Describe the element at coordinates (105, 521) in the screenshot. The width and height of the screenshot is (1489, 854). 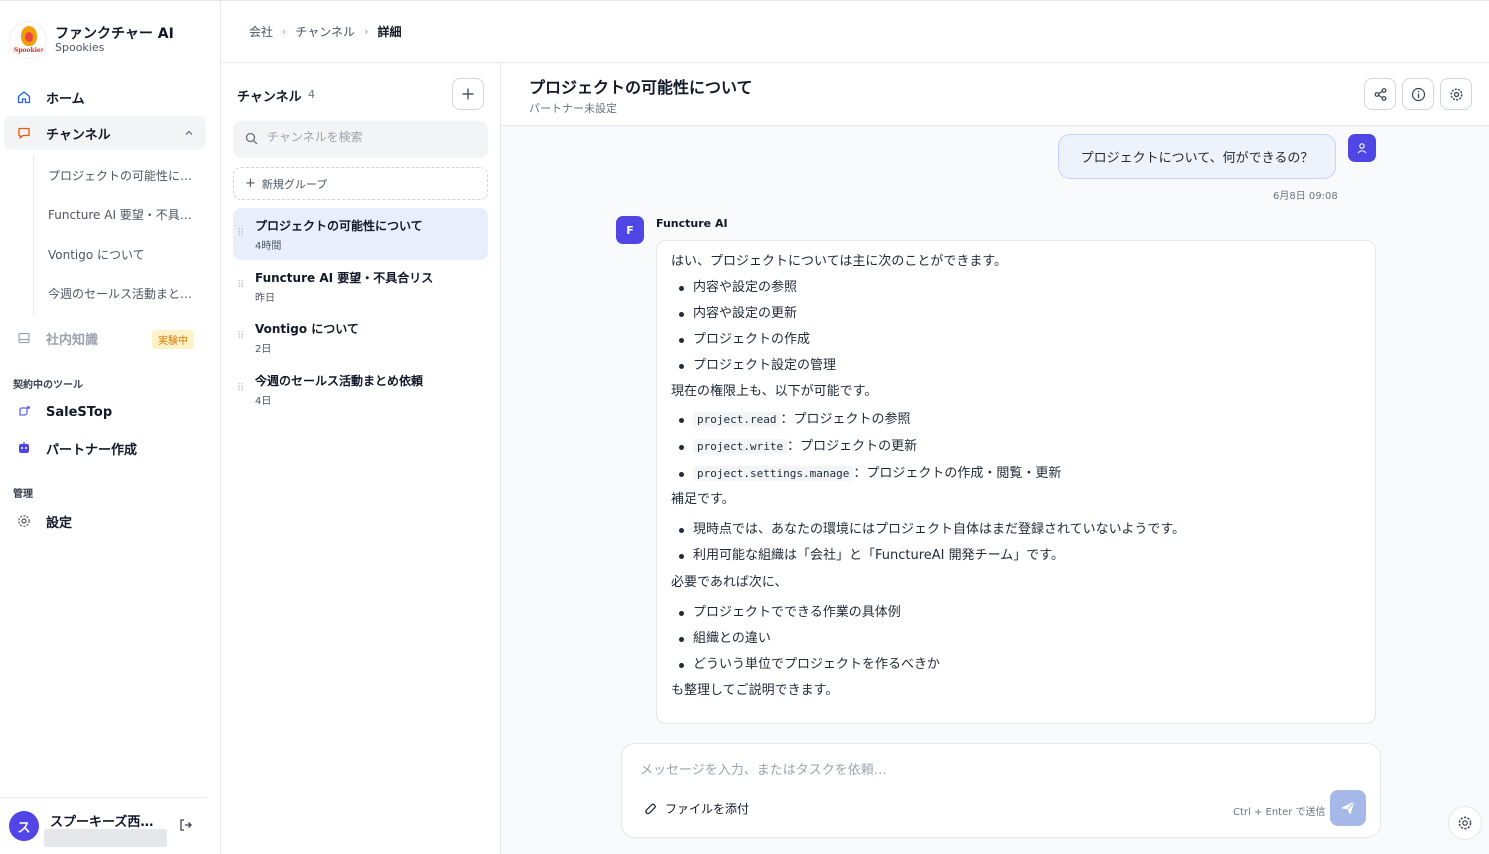
I see `nav-settings: 設定` at that location.